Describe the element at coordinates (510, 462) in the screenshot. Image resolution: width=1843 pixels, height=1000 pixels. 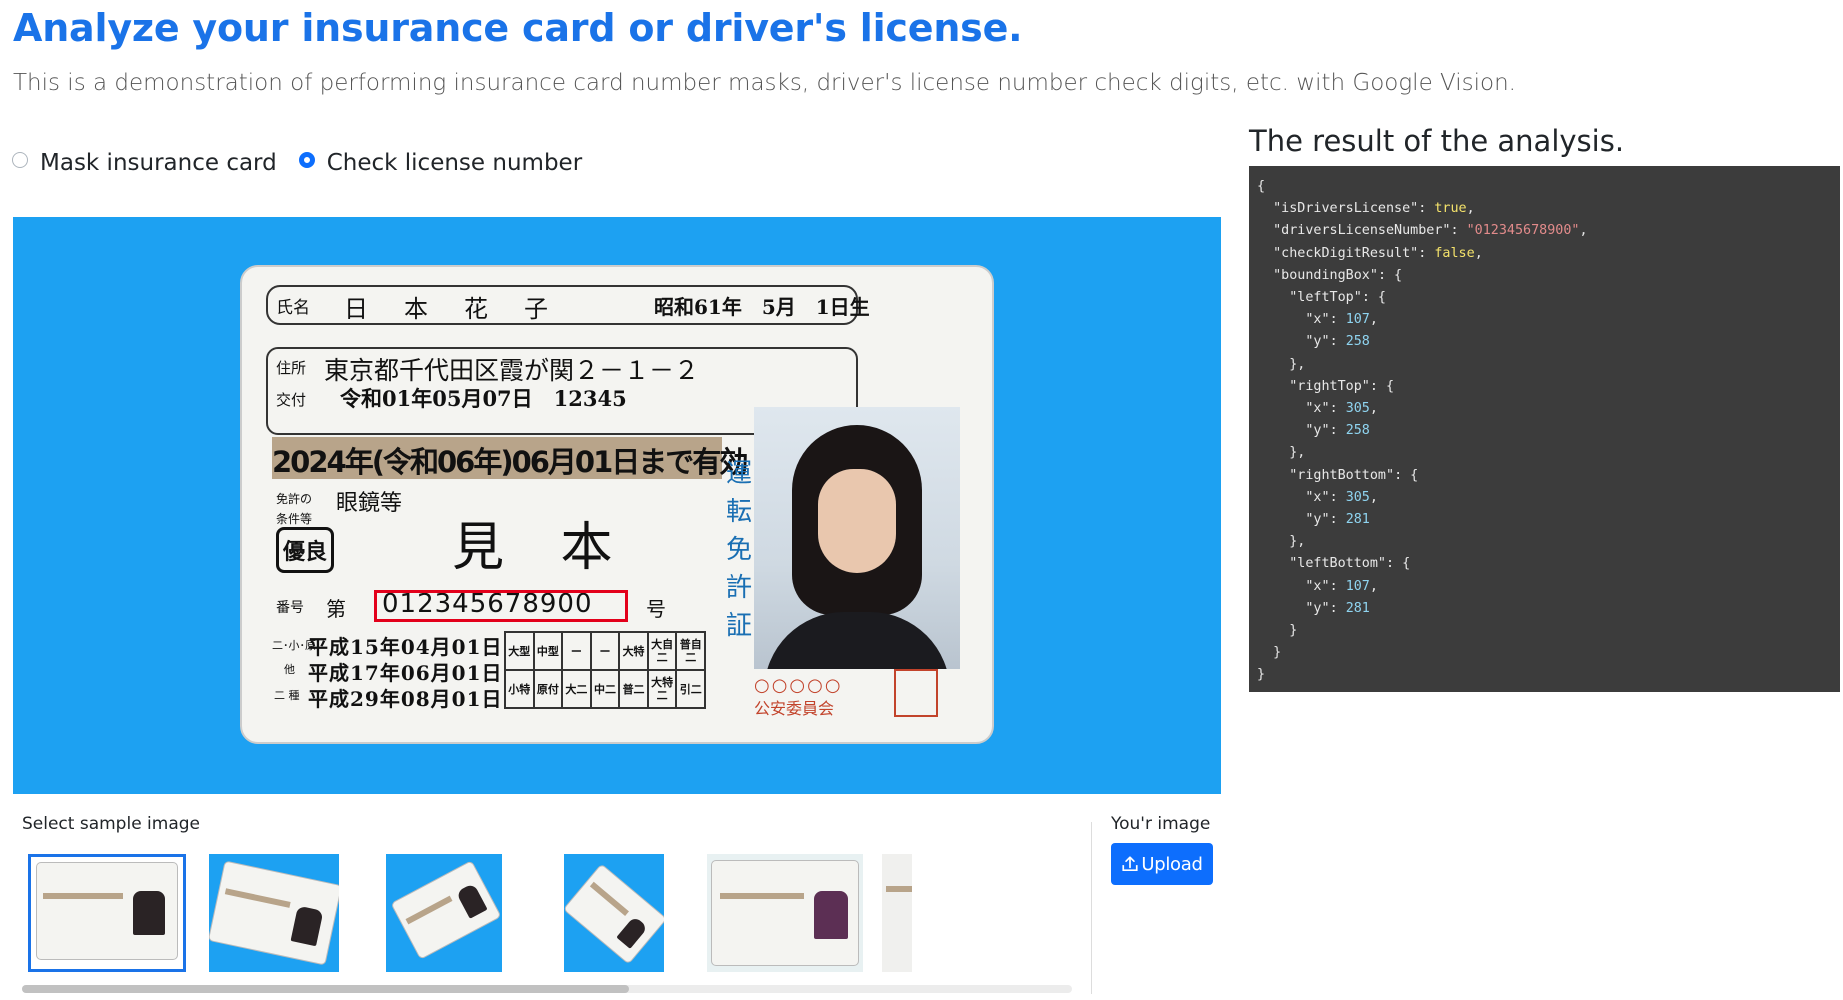
I see `card-validity: 2024年(令和06年)06月01日まで有効` at that location.